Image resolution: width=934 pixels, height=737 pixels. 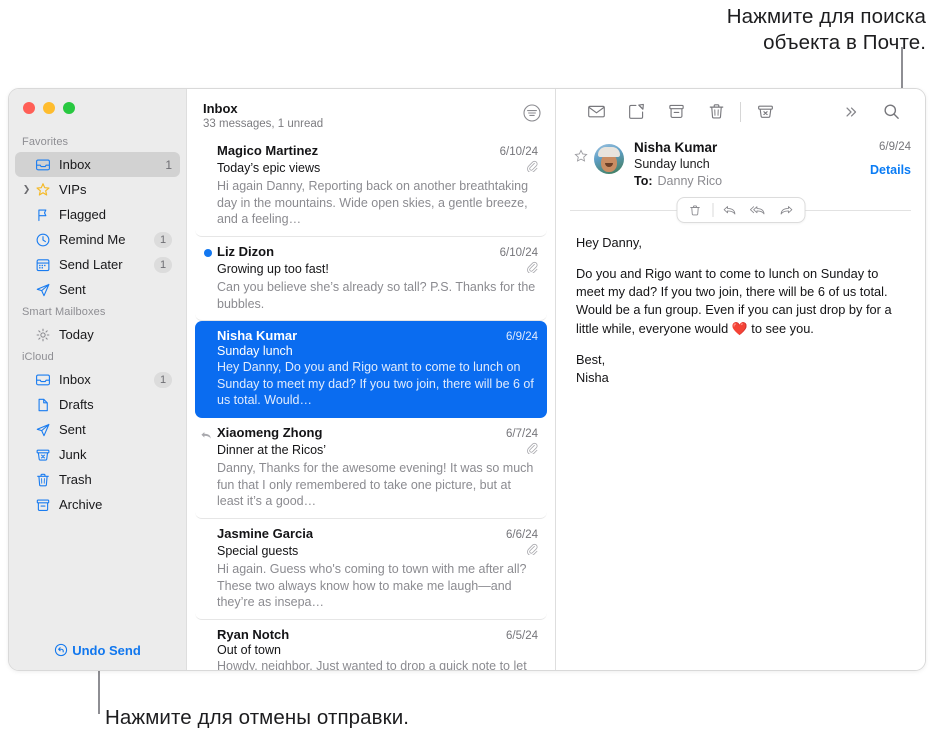 What do you see at coordinates (643, 181) in the screenshot?
I see `to-label: To:` at bounding box center [643, 181].